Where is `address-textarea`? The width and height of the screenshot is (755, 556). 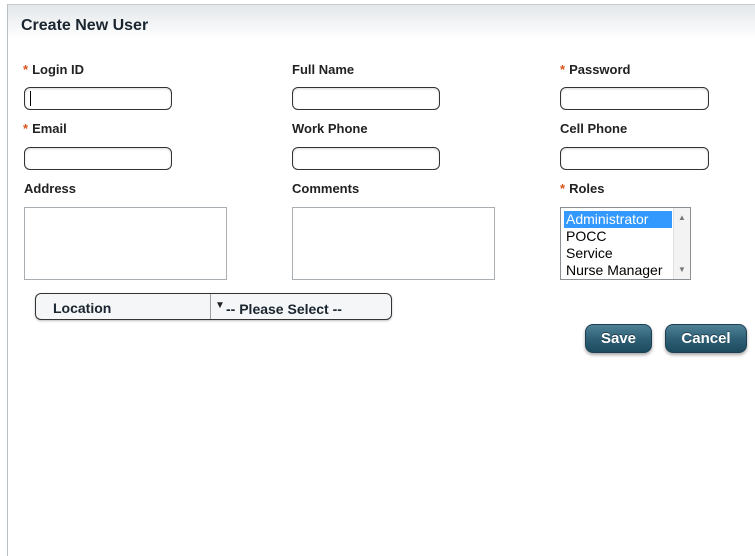
address-textarea is located at coordinates (125, 243).